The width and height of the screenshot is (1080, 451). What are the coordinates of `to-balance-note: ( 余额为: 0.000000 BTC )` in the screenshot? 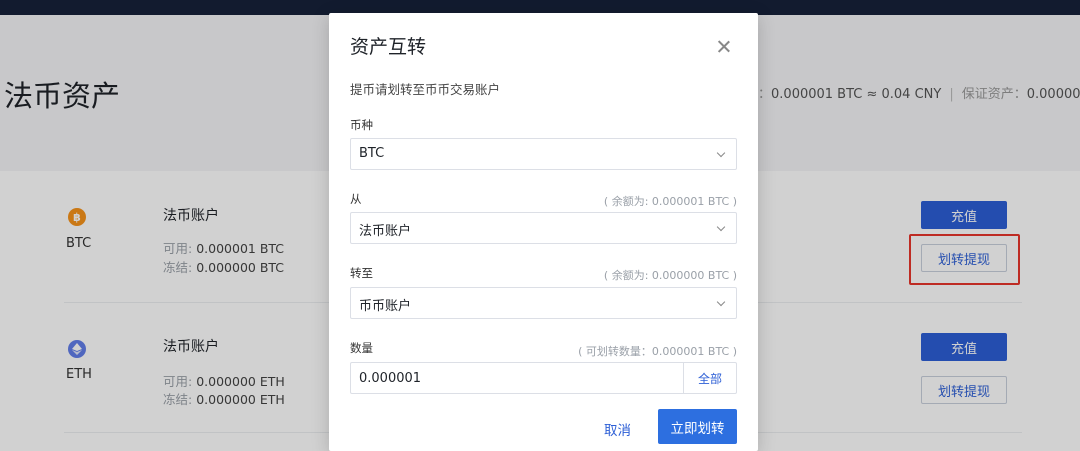 It's located at (670, 275).